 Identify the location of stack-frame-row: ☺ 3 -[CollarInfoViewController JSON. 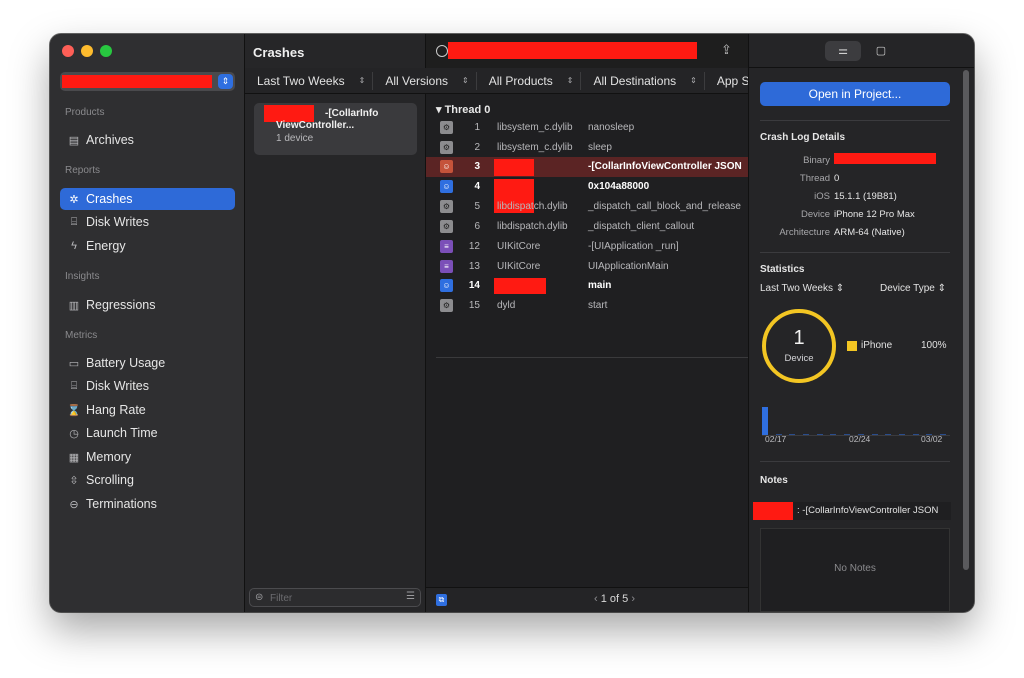
(587, 167).